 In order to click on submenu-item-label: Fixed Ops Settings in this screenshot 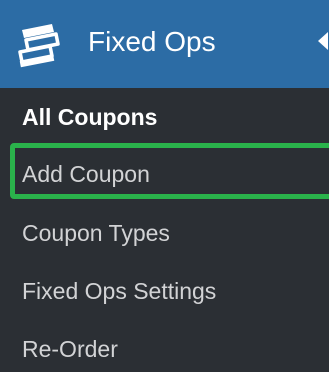, I will do `click(119, 291)`.